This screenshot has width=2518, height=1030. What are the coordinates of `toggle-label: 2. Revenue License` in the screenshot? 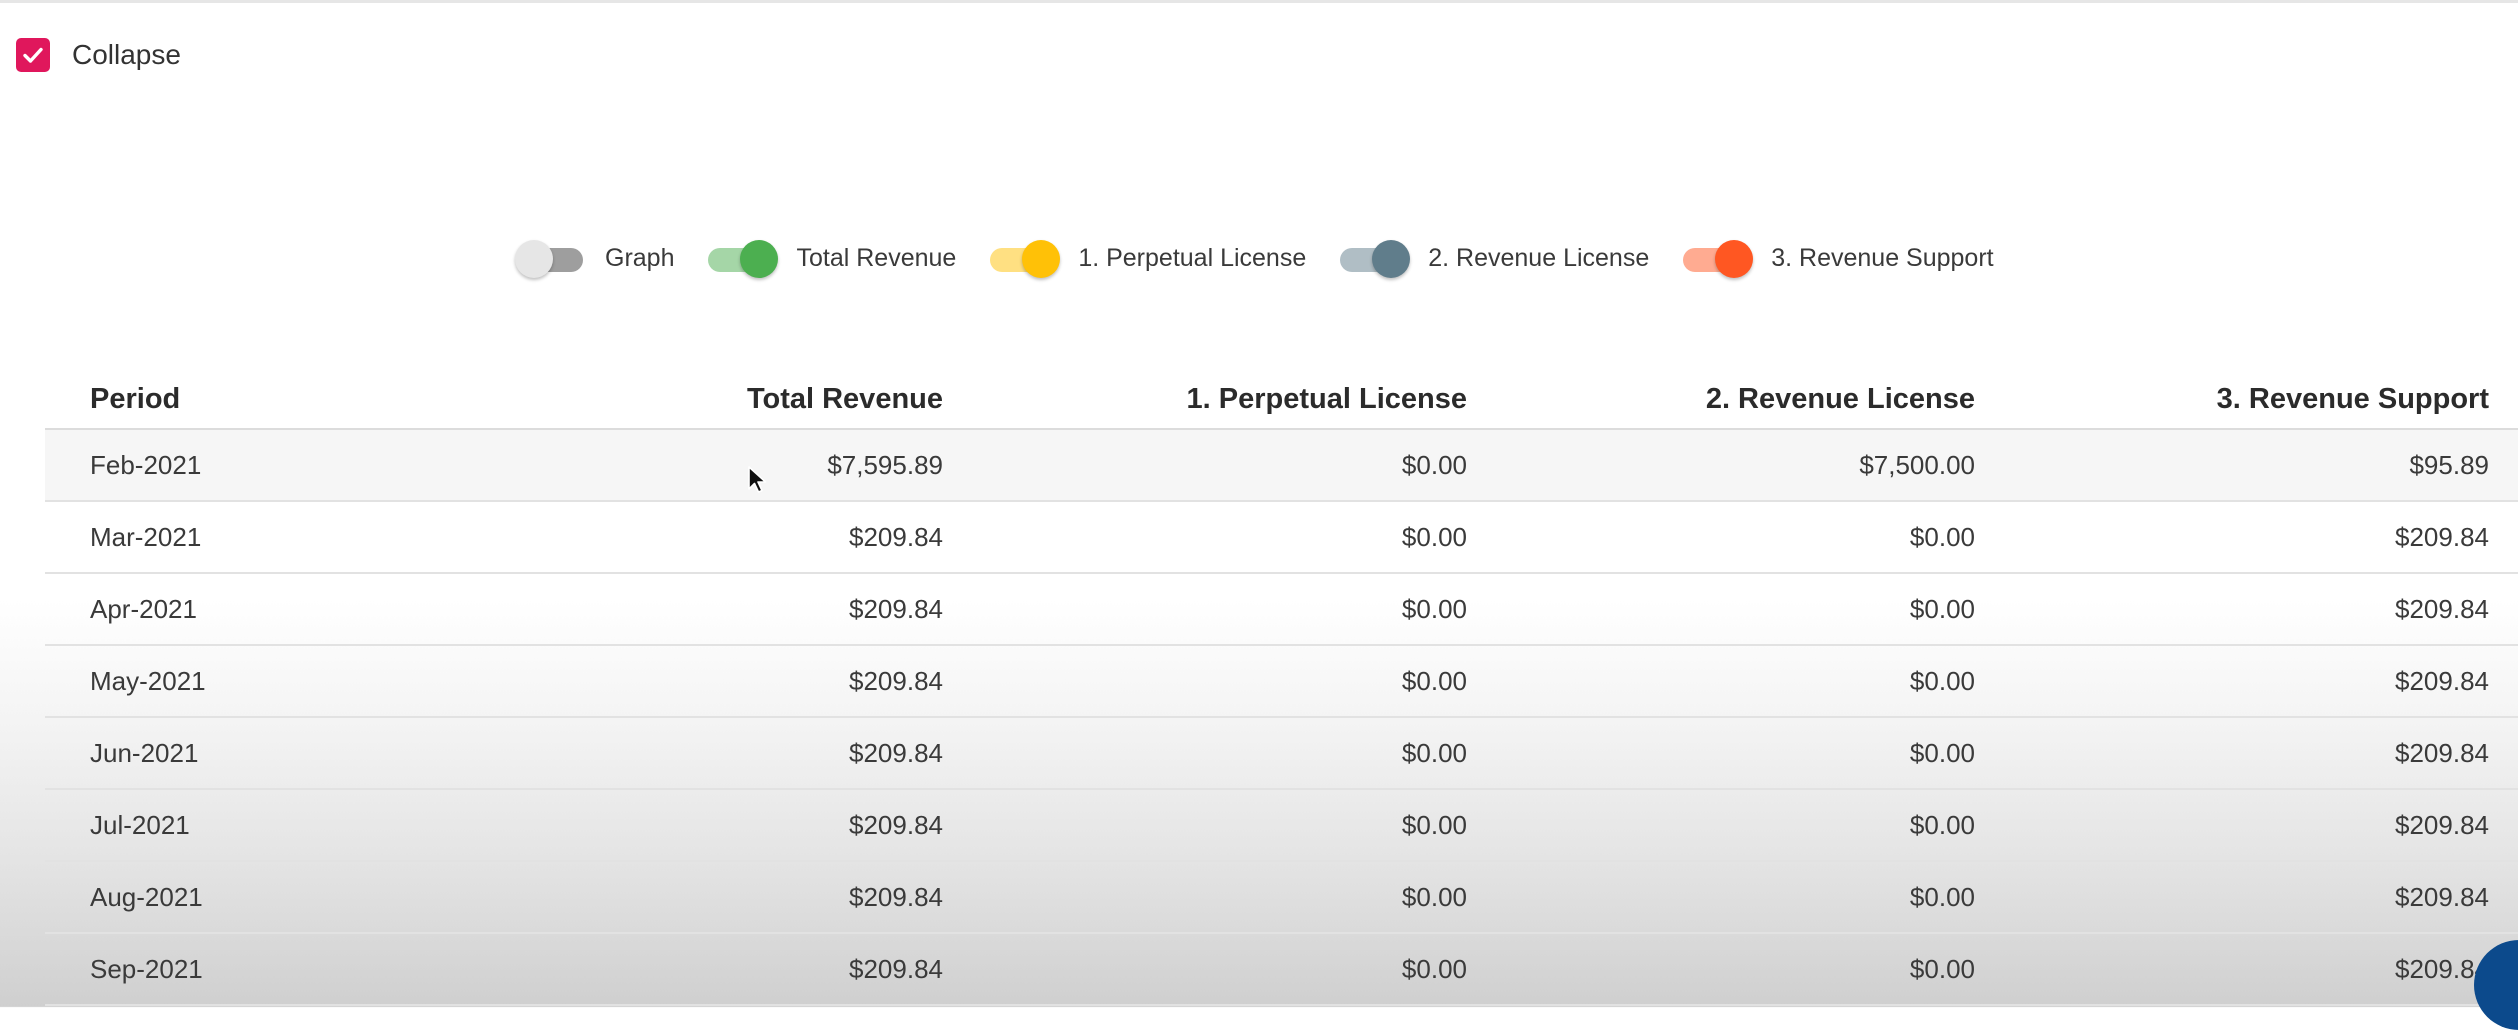 It's located at (1539, 257).